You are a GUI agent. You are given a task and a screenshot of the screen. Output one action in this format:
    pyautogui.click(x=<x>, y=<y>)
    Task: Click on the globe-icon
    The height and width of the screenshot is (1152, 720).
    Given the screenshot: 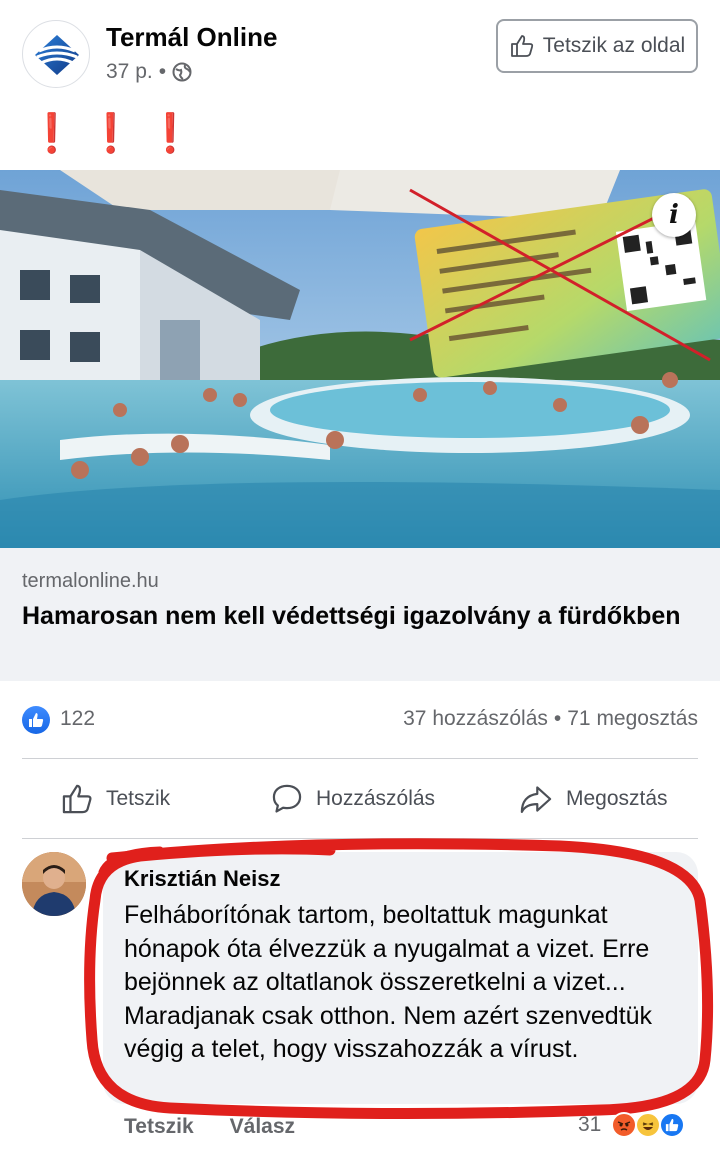 What is the action you would take?
    pyautogui.click(x=182, y=72)
    